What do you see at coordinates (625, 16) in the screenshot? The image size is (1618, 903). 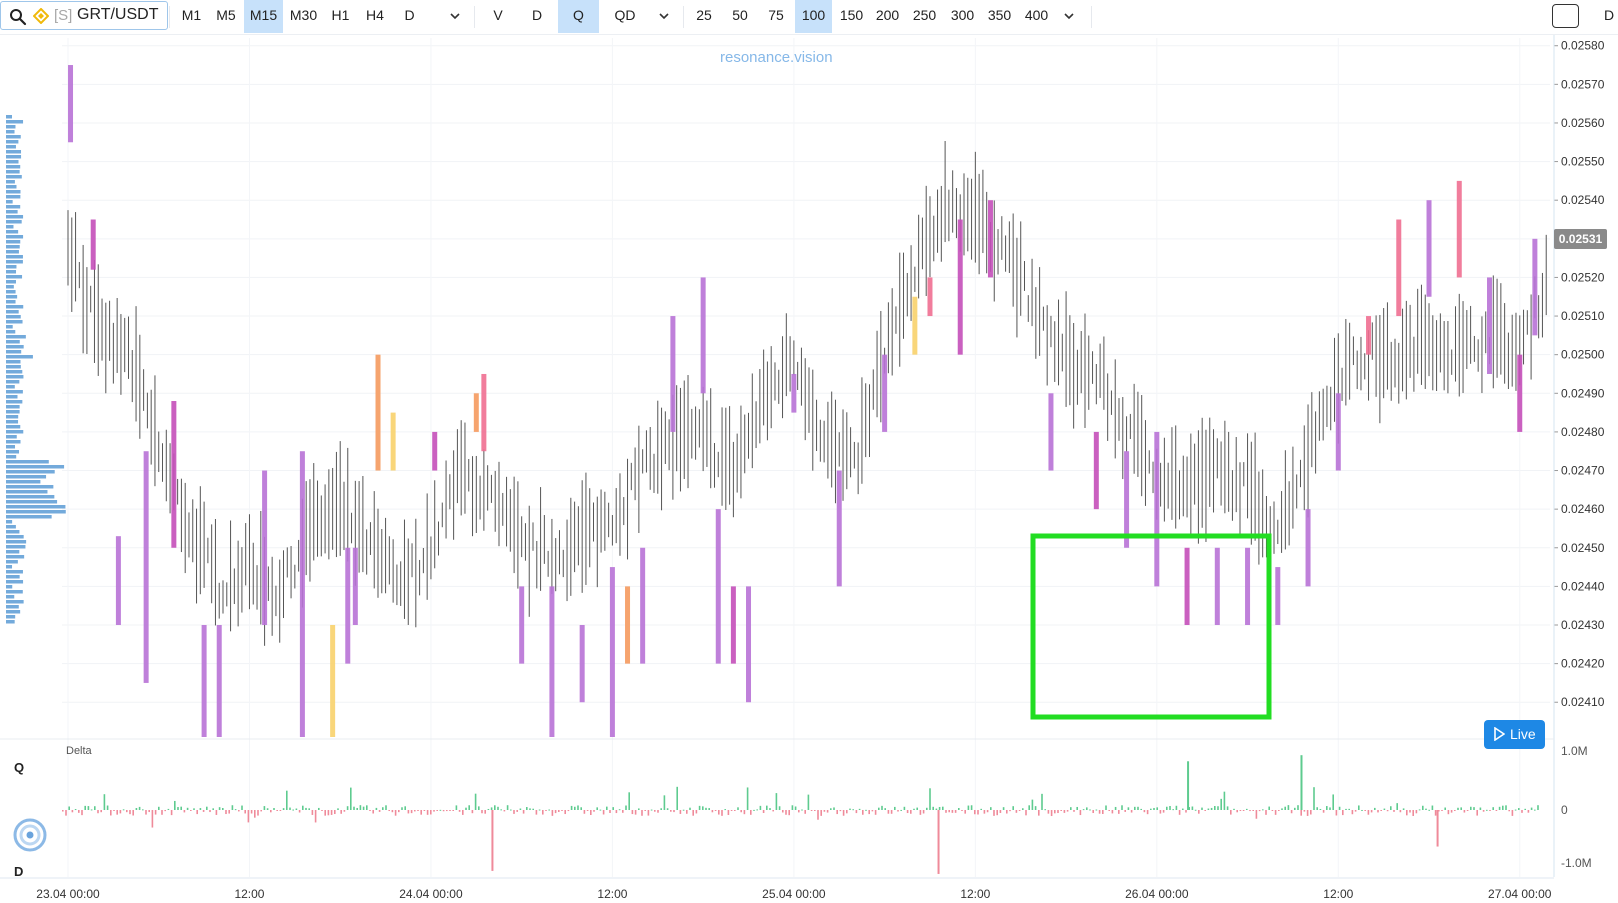 I see `mode-qd: QD` at bounding box center [625, 16].